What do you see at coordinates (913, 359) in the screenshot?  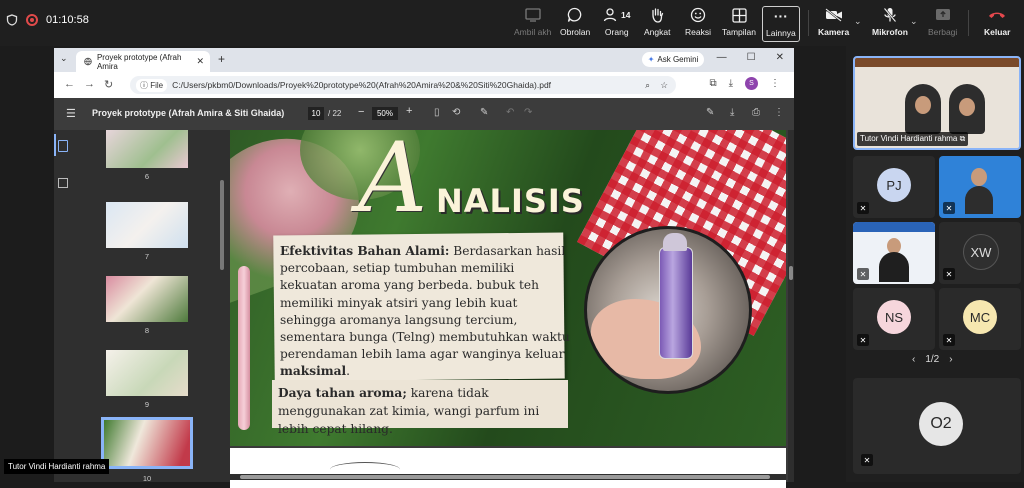 I see `previous-page-chevron-icon: ‹` at bounding box center [913, 359].